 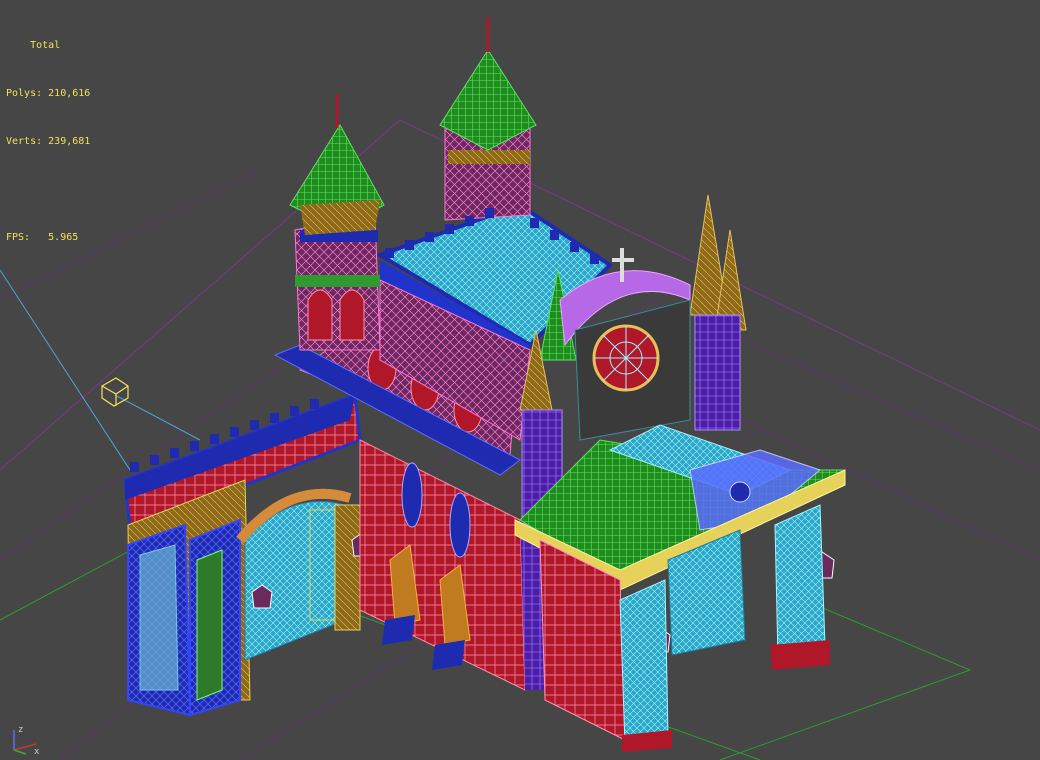 What do you see at coordinates (18, 237) in the screenshot?
I see `fps-label: FPS:` at bounding box center [18, 237].